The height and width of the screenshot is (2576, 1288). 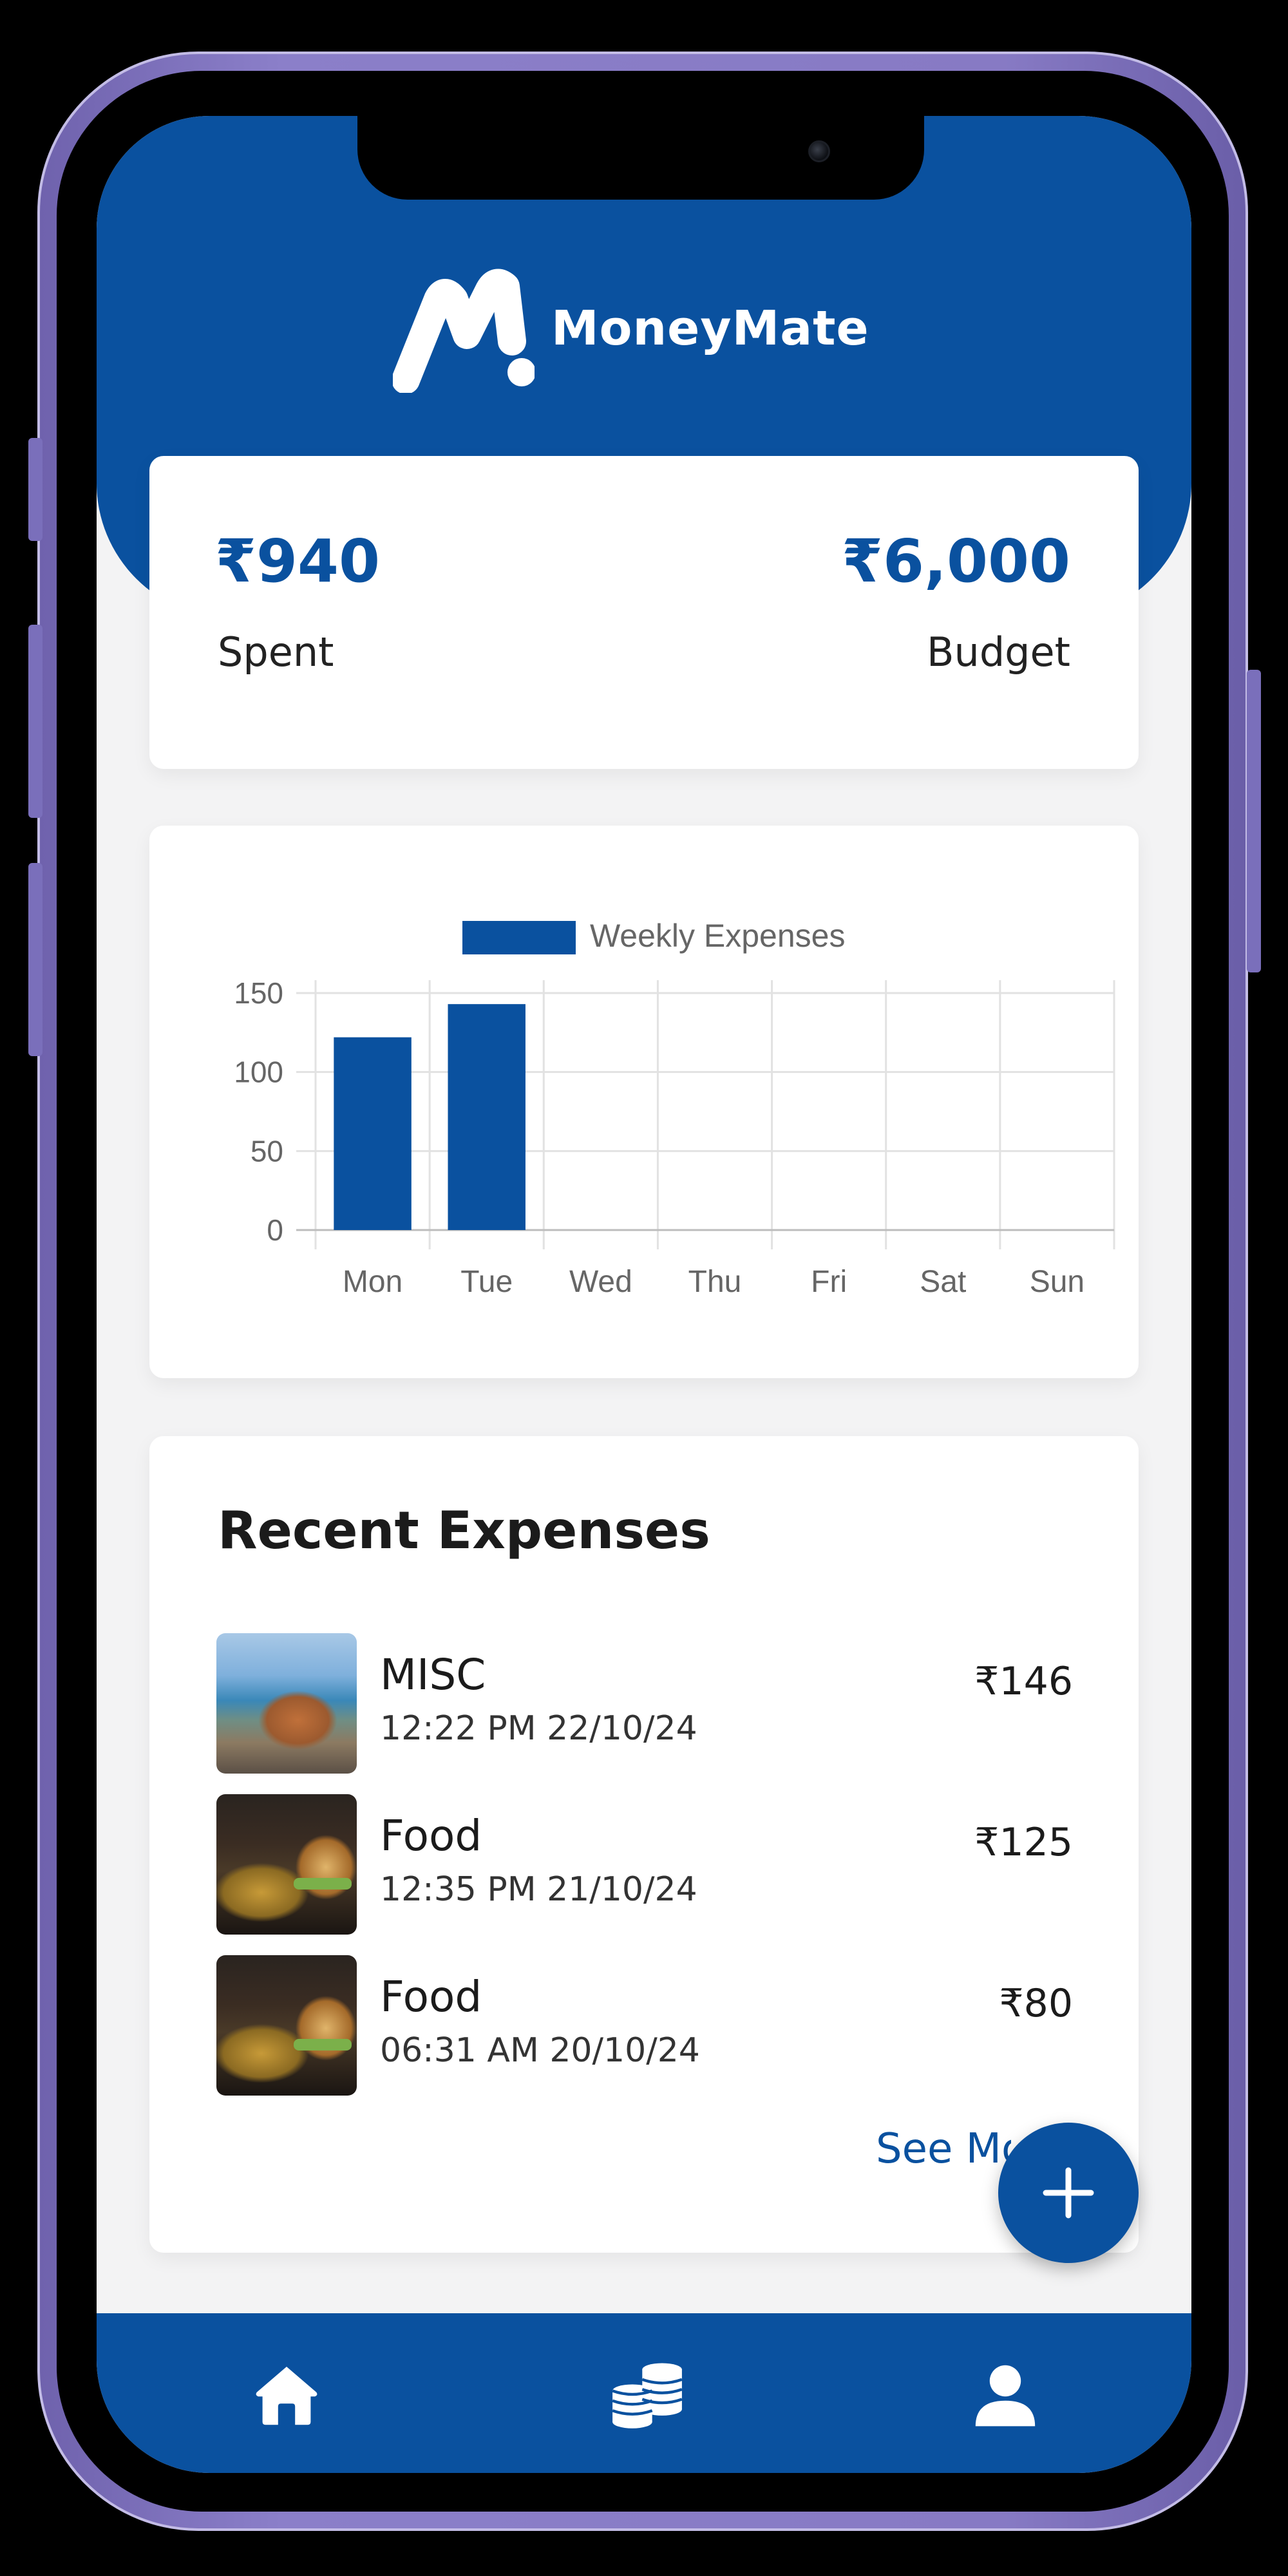 I want to click on x-tick-label: Sat, so click(x=943, y=1282).